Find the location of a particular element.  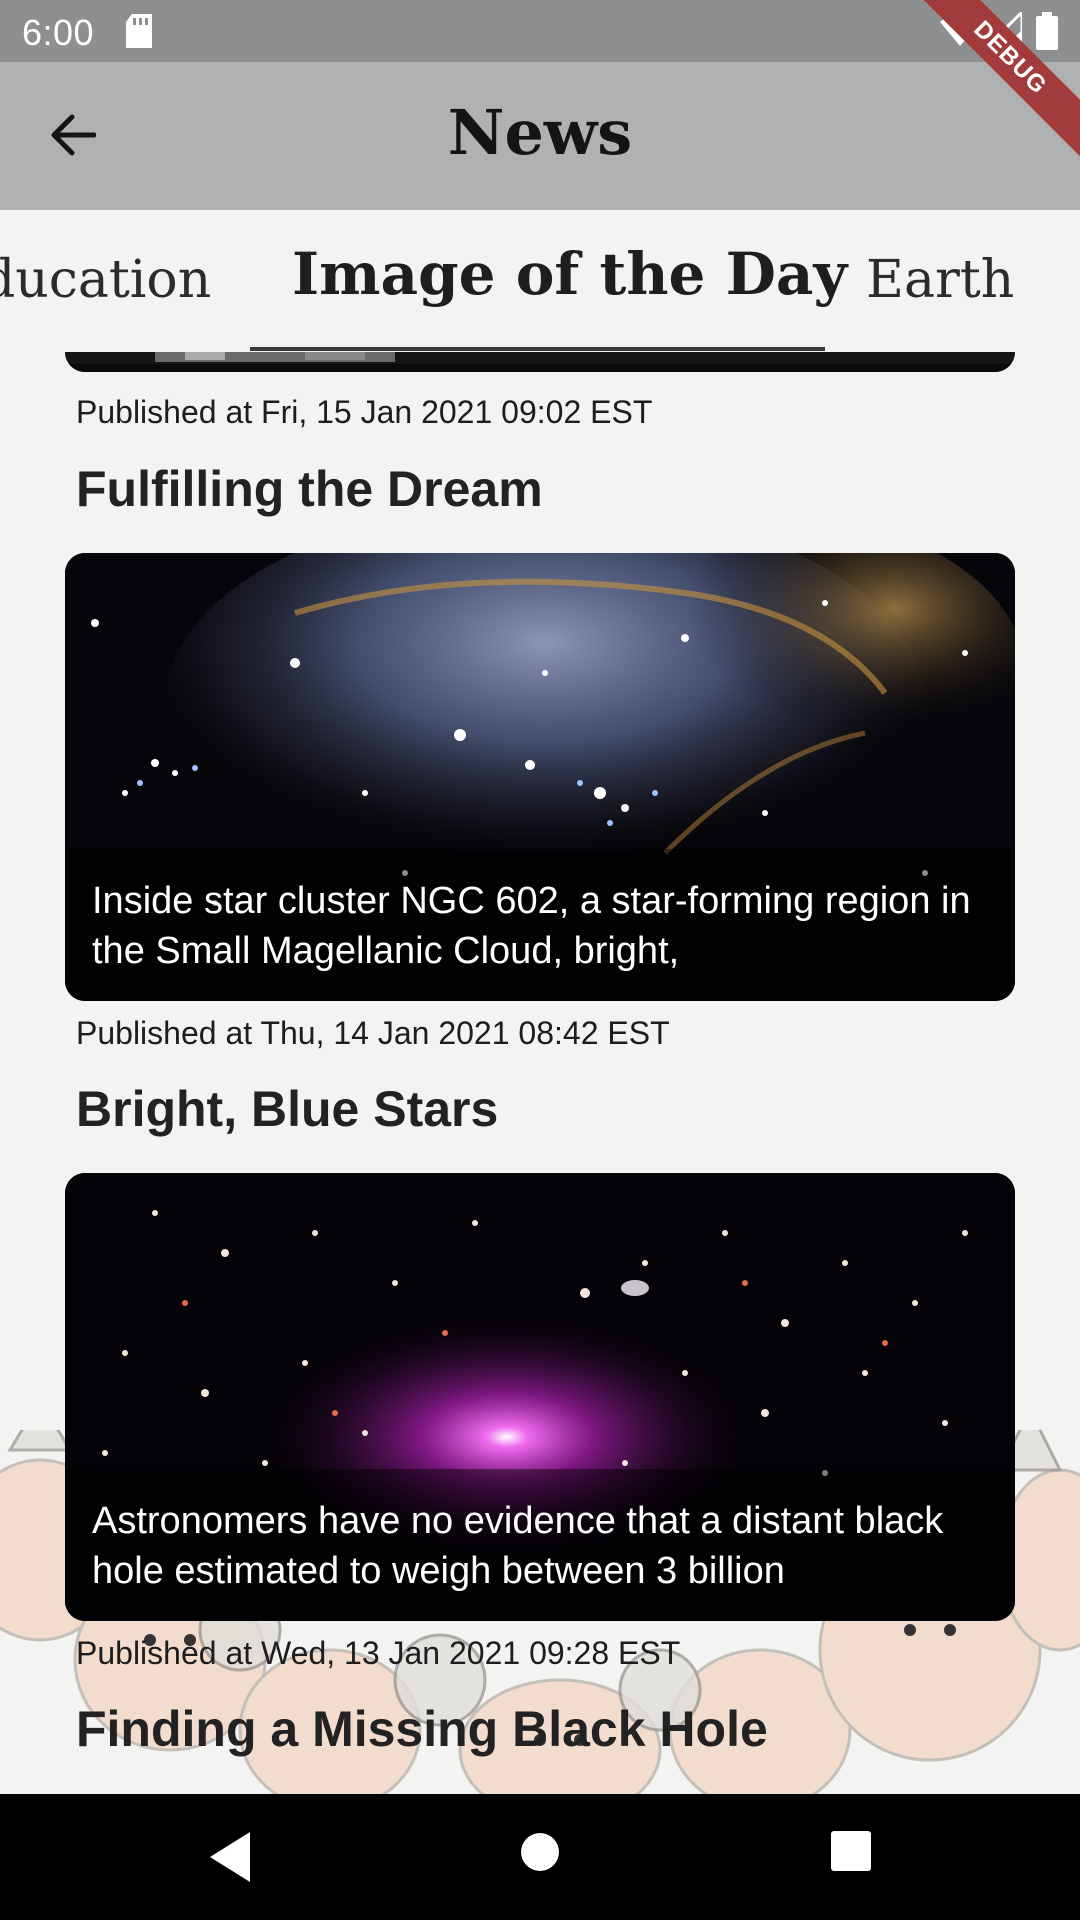

status-bar: 6:00 is located at coordinates (540, 31).